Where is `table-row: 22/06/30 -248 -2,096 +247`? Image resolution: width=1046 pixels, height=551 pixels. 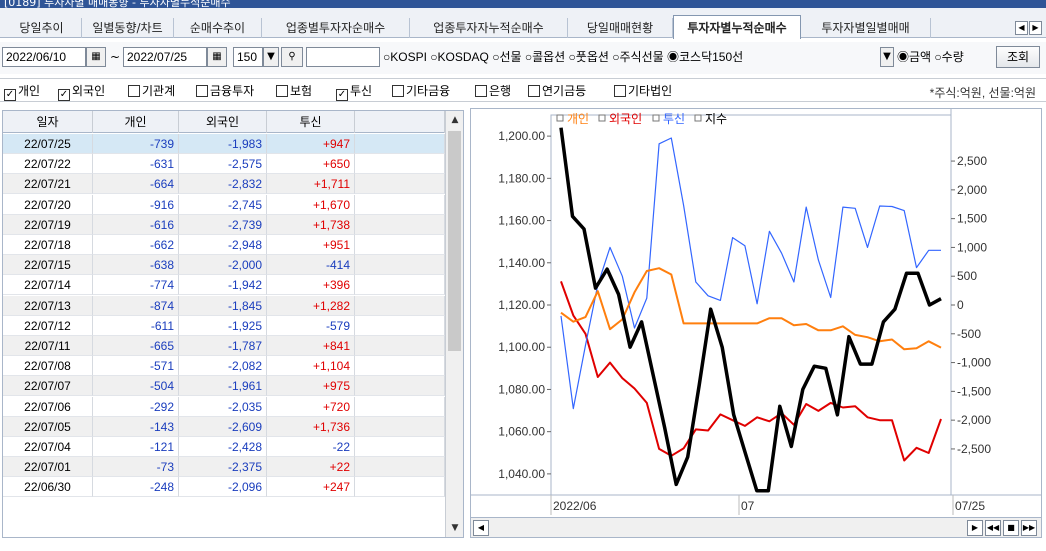 table-row: 22/06/30 -248 -2,096 +247 is located at coordinates (224, 487).